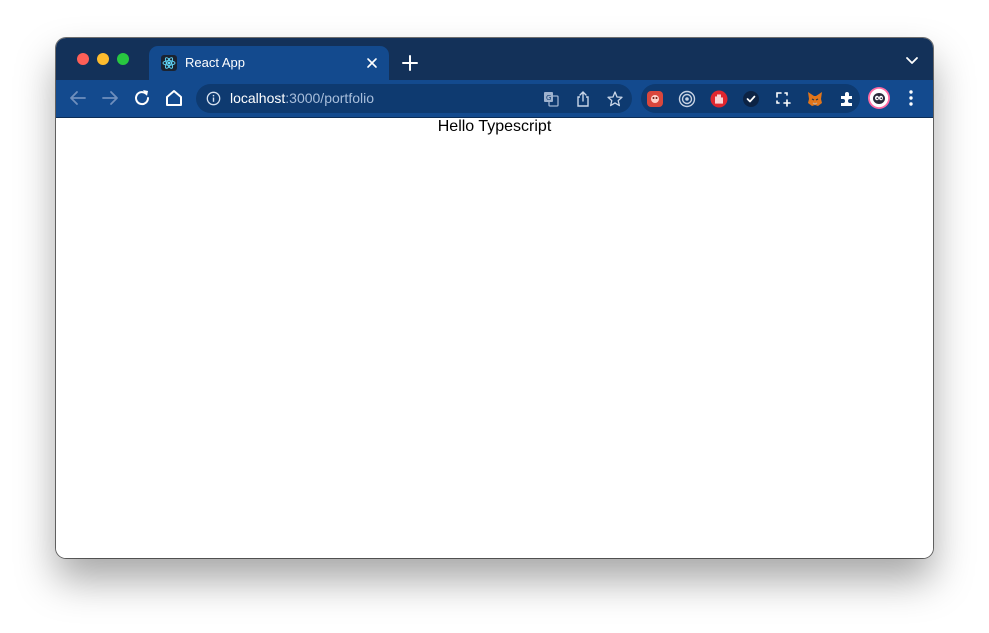 The width and height of the screenshot is (989, 633). I want to click on tab-title: React App, so click(215, 62).